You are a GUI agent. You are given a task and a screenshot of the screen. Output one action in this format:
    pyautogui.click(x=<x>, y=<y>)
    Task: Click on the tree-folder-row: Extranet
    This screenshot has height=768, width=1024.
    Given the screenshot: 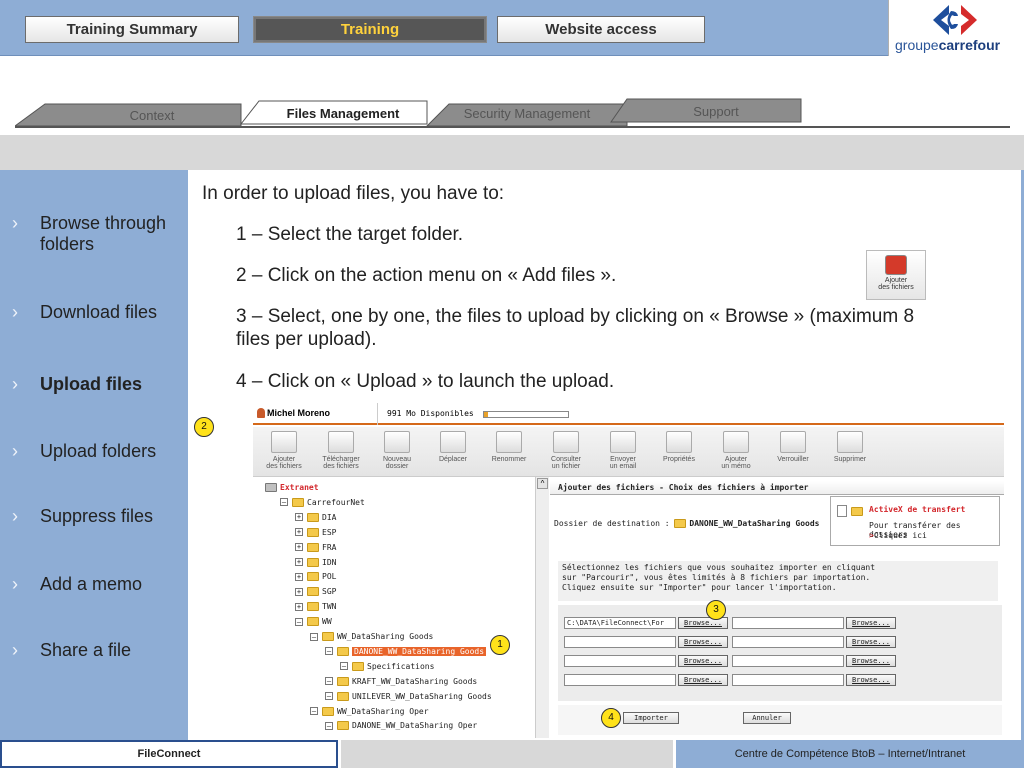 What is the action you would take?
    pyautogui.click(x=292, y=488)
    